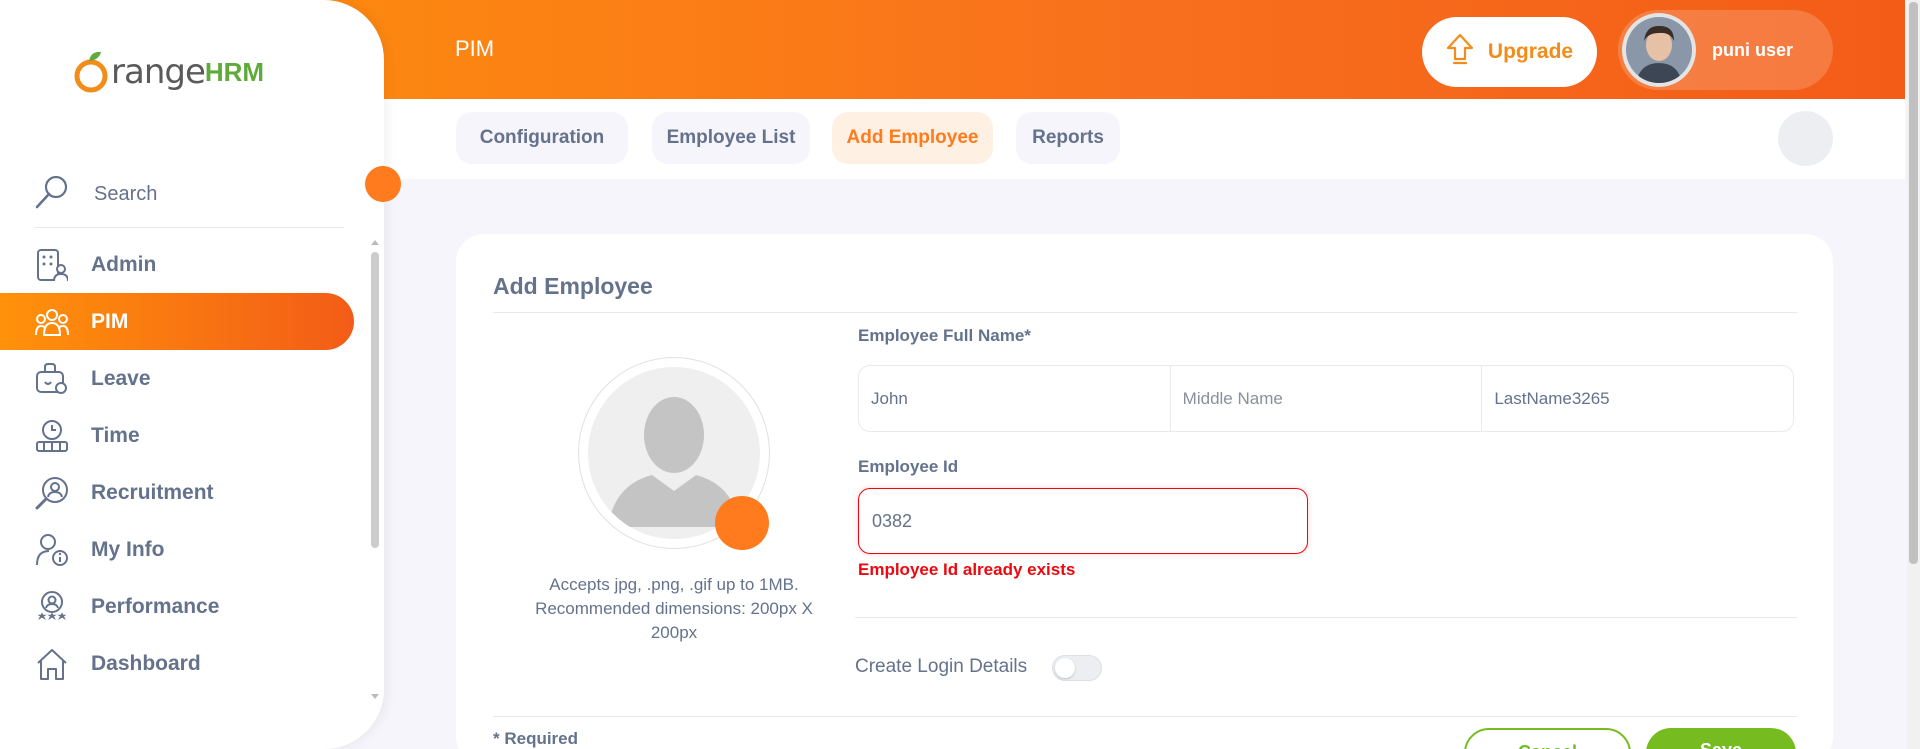 This screenshot has height=749, width=1920. What do you see at coordinates (912, 138) in the screenshot?
I see `tab-add-employee: Add Employee` at bounding box center [912, 138].